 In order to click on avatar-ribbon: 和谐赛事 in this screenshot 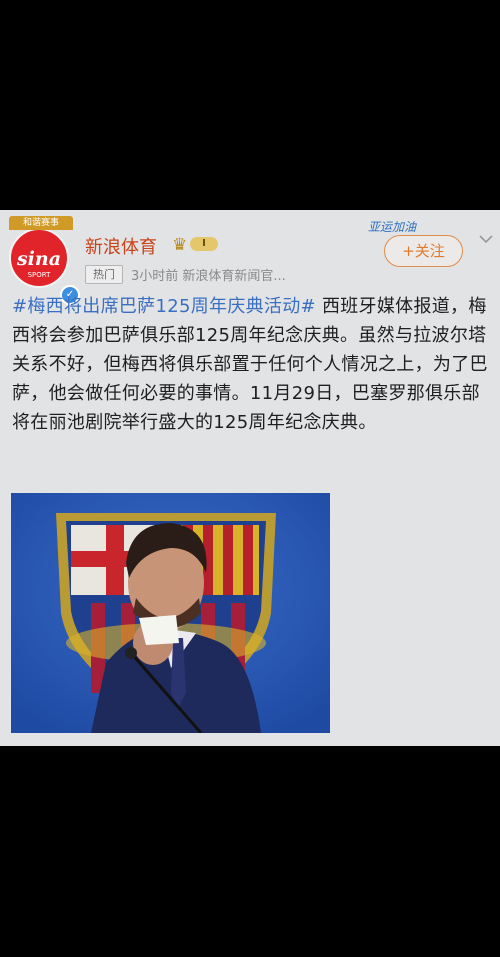, I will do `click(41, 223)`.